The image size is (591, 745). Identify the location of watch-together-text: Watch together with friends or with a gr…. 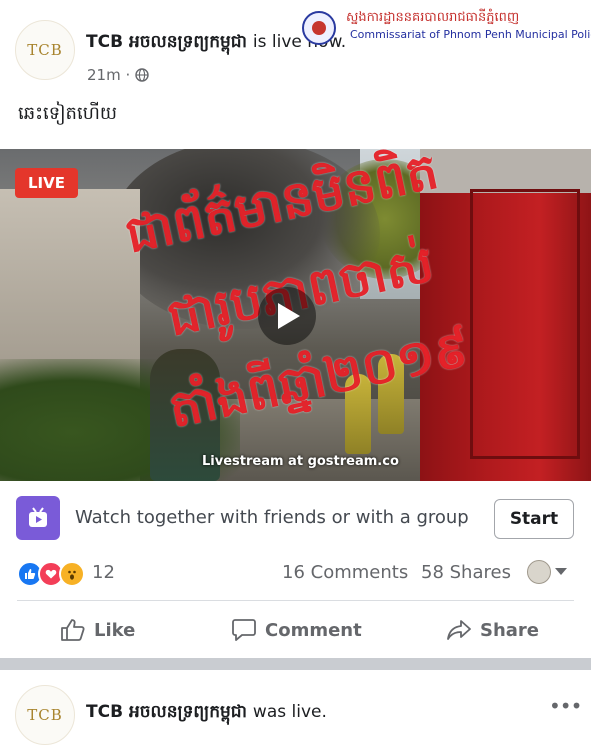
(272, 517).